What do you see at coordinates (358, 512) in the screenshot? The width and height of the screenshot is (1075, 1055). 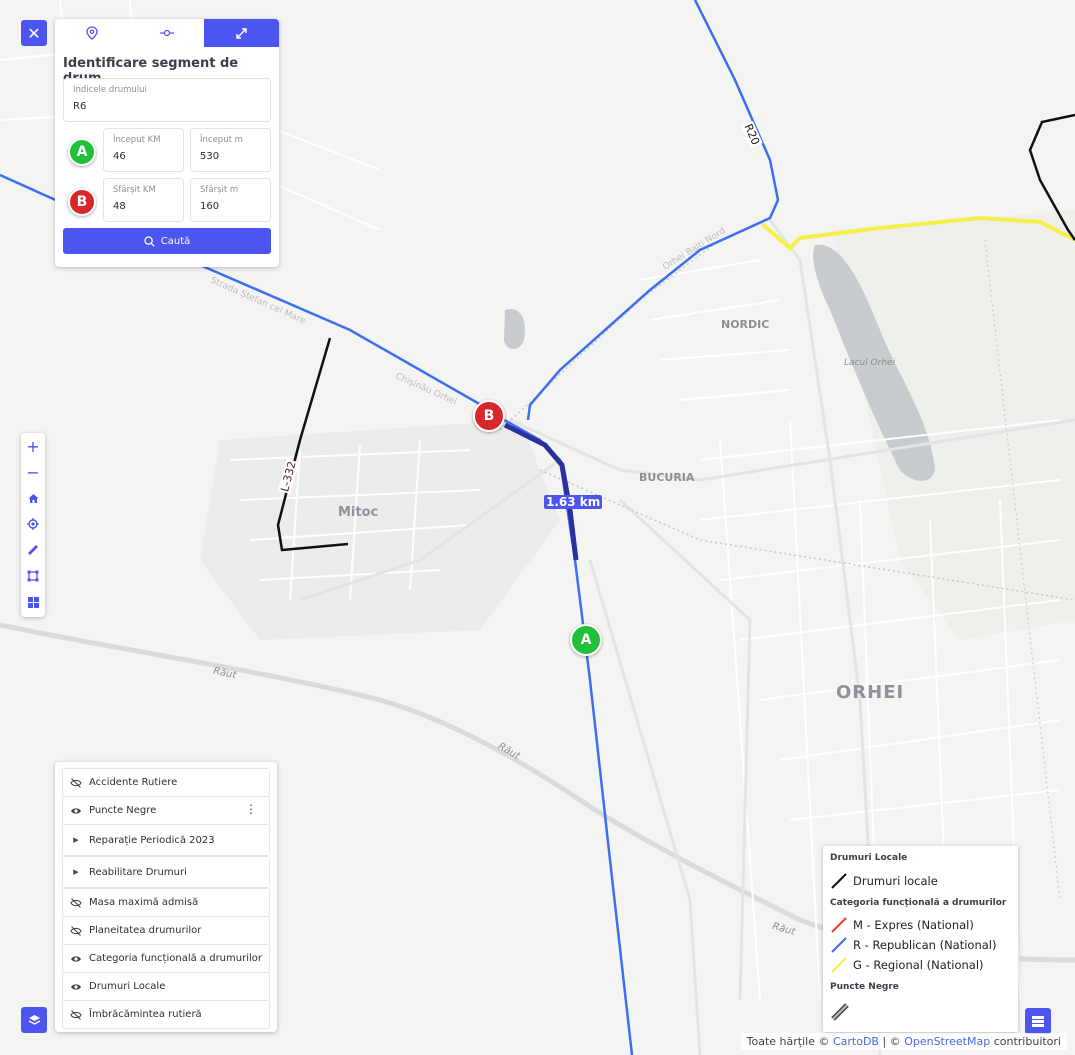 I see `map-label-mitoc: Mitoc` at bounding box center [358, 512].